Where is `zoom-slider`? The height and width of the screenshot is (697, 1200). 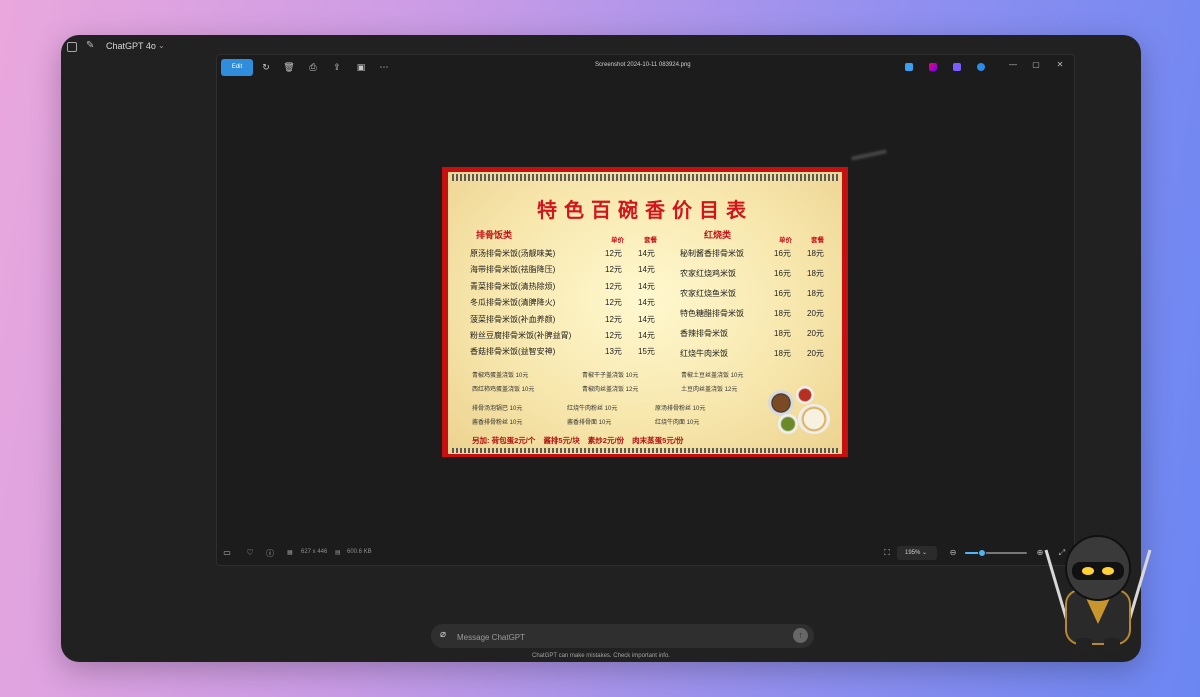
zoom-slider is located at coordinates (996, 553).